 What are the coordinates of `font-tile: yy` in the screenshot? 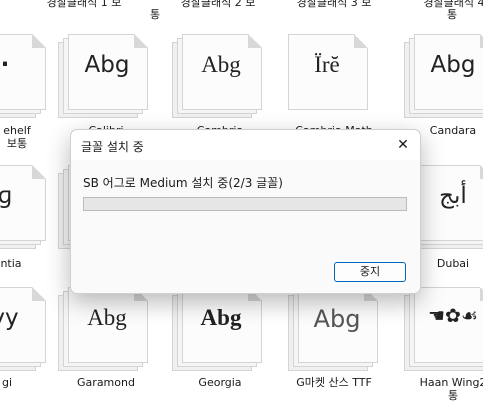 It's located at (24, 329).